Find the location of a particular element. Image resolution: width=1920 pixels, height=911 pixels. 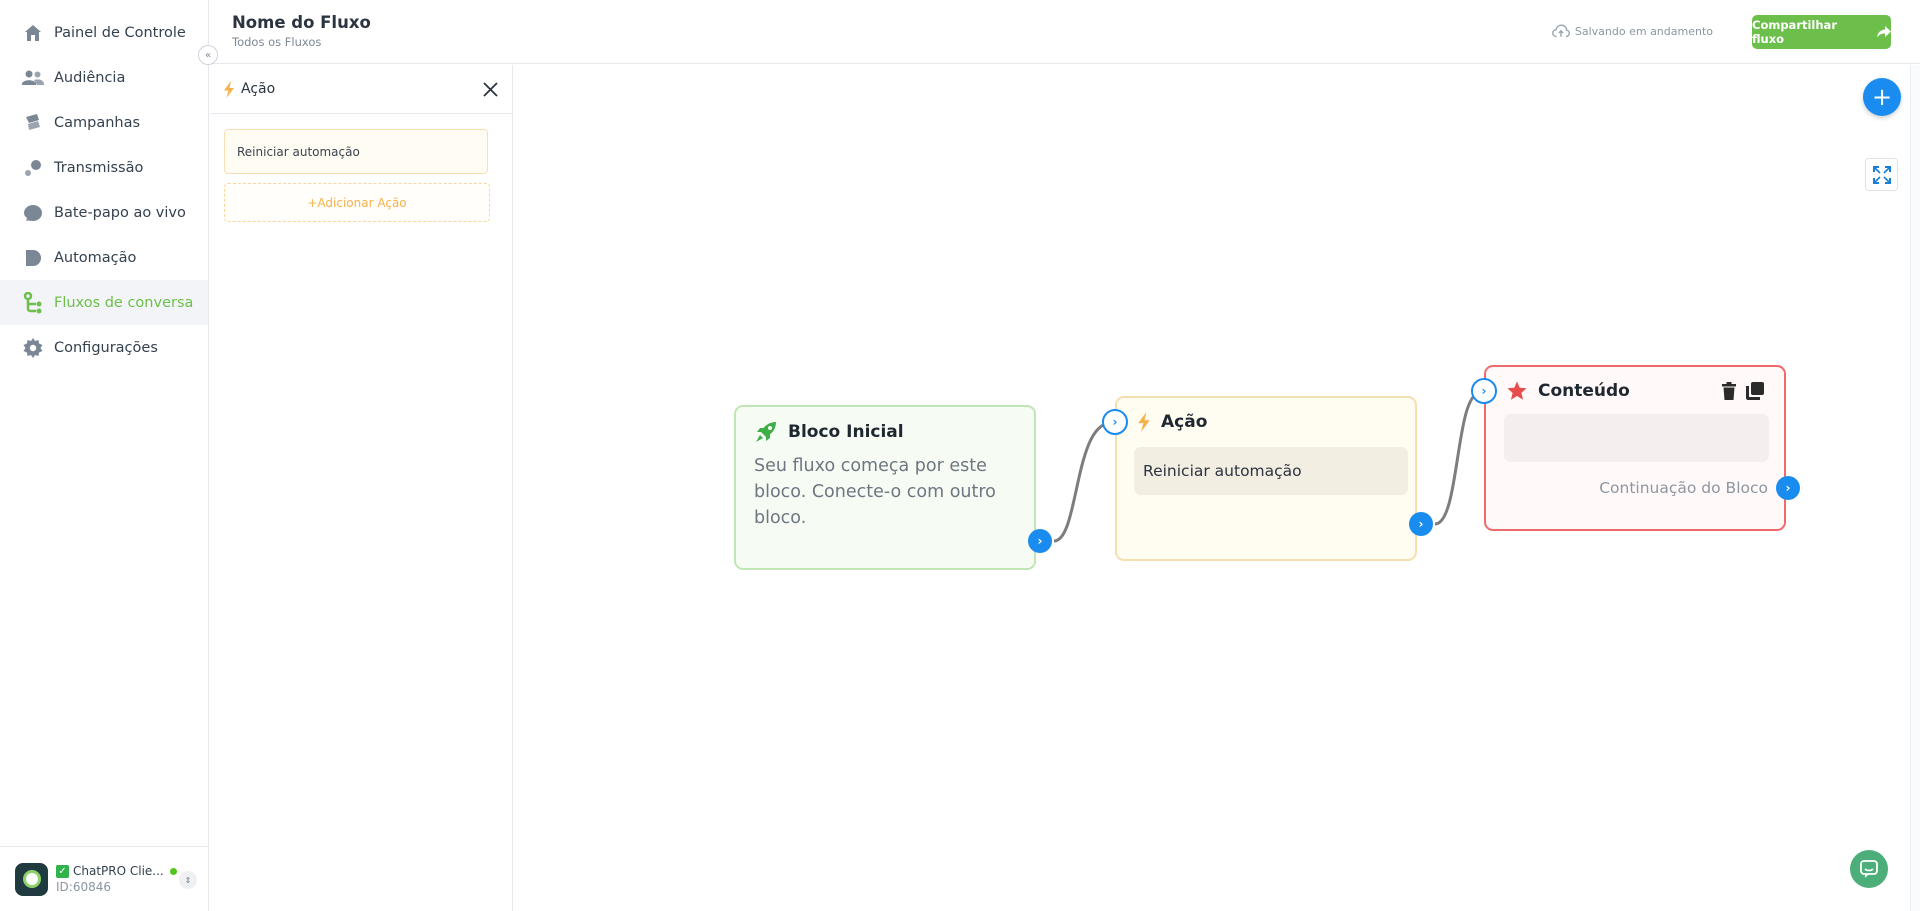

sidebar-item-conversation-flows: Fluxos de conversa is located at coordinates (104, 302).